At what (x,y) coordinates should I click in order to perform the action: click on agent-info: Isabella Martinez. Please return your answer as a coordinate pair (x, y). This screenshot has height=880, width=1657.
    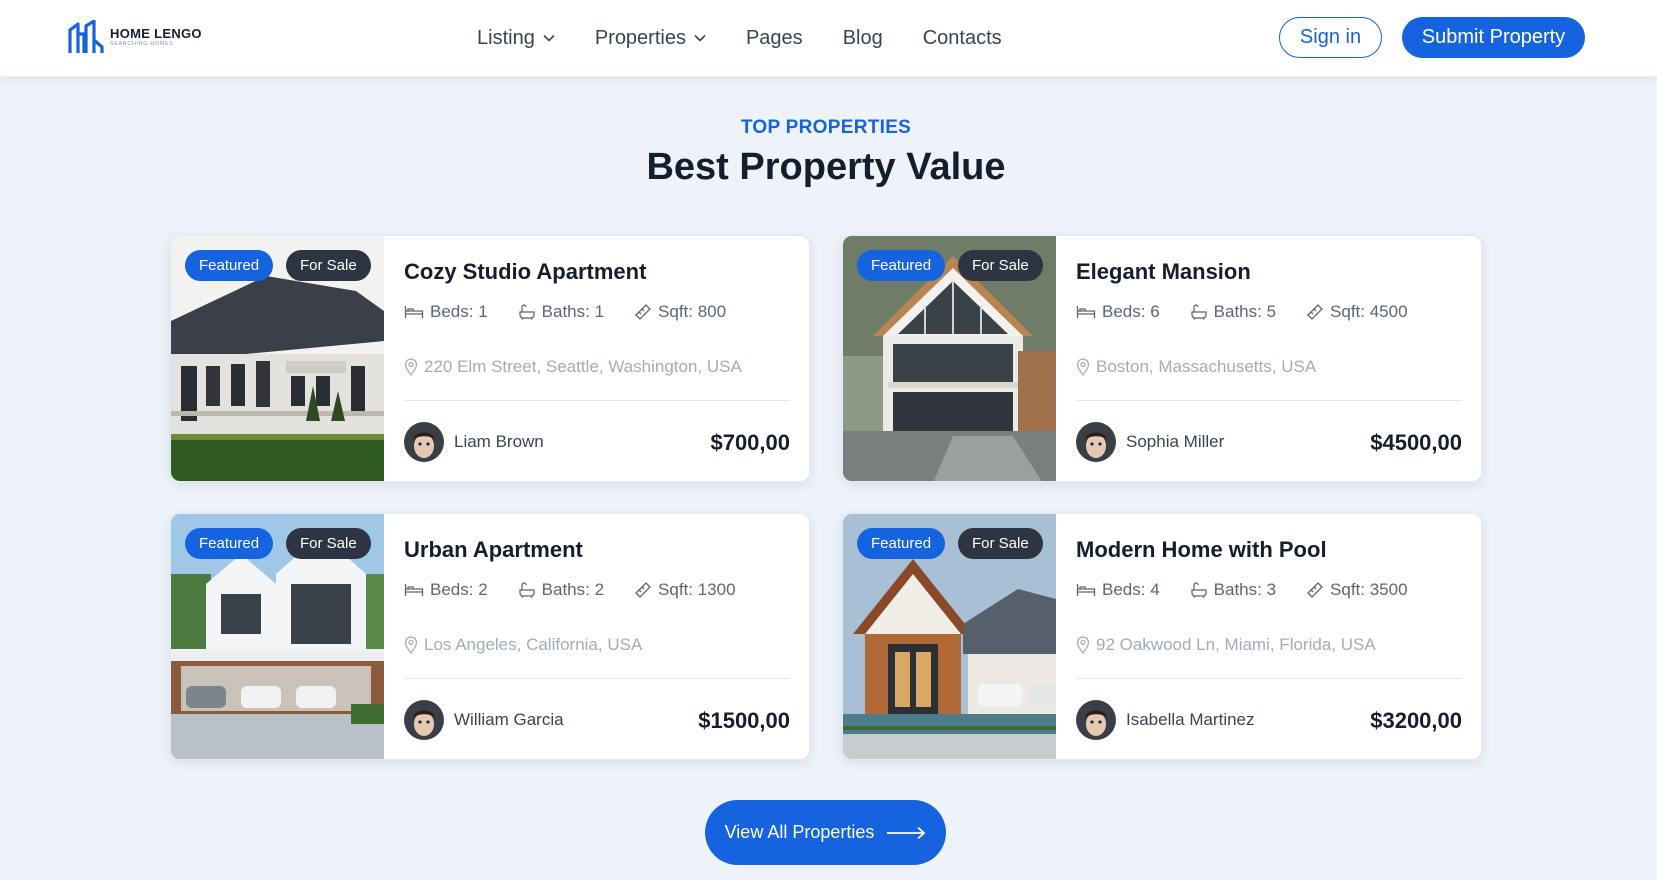
    Looking at the image, I should click on (1165, 720).